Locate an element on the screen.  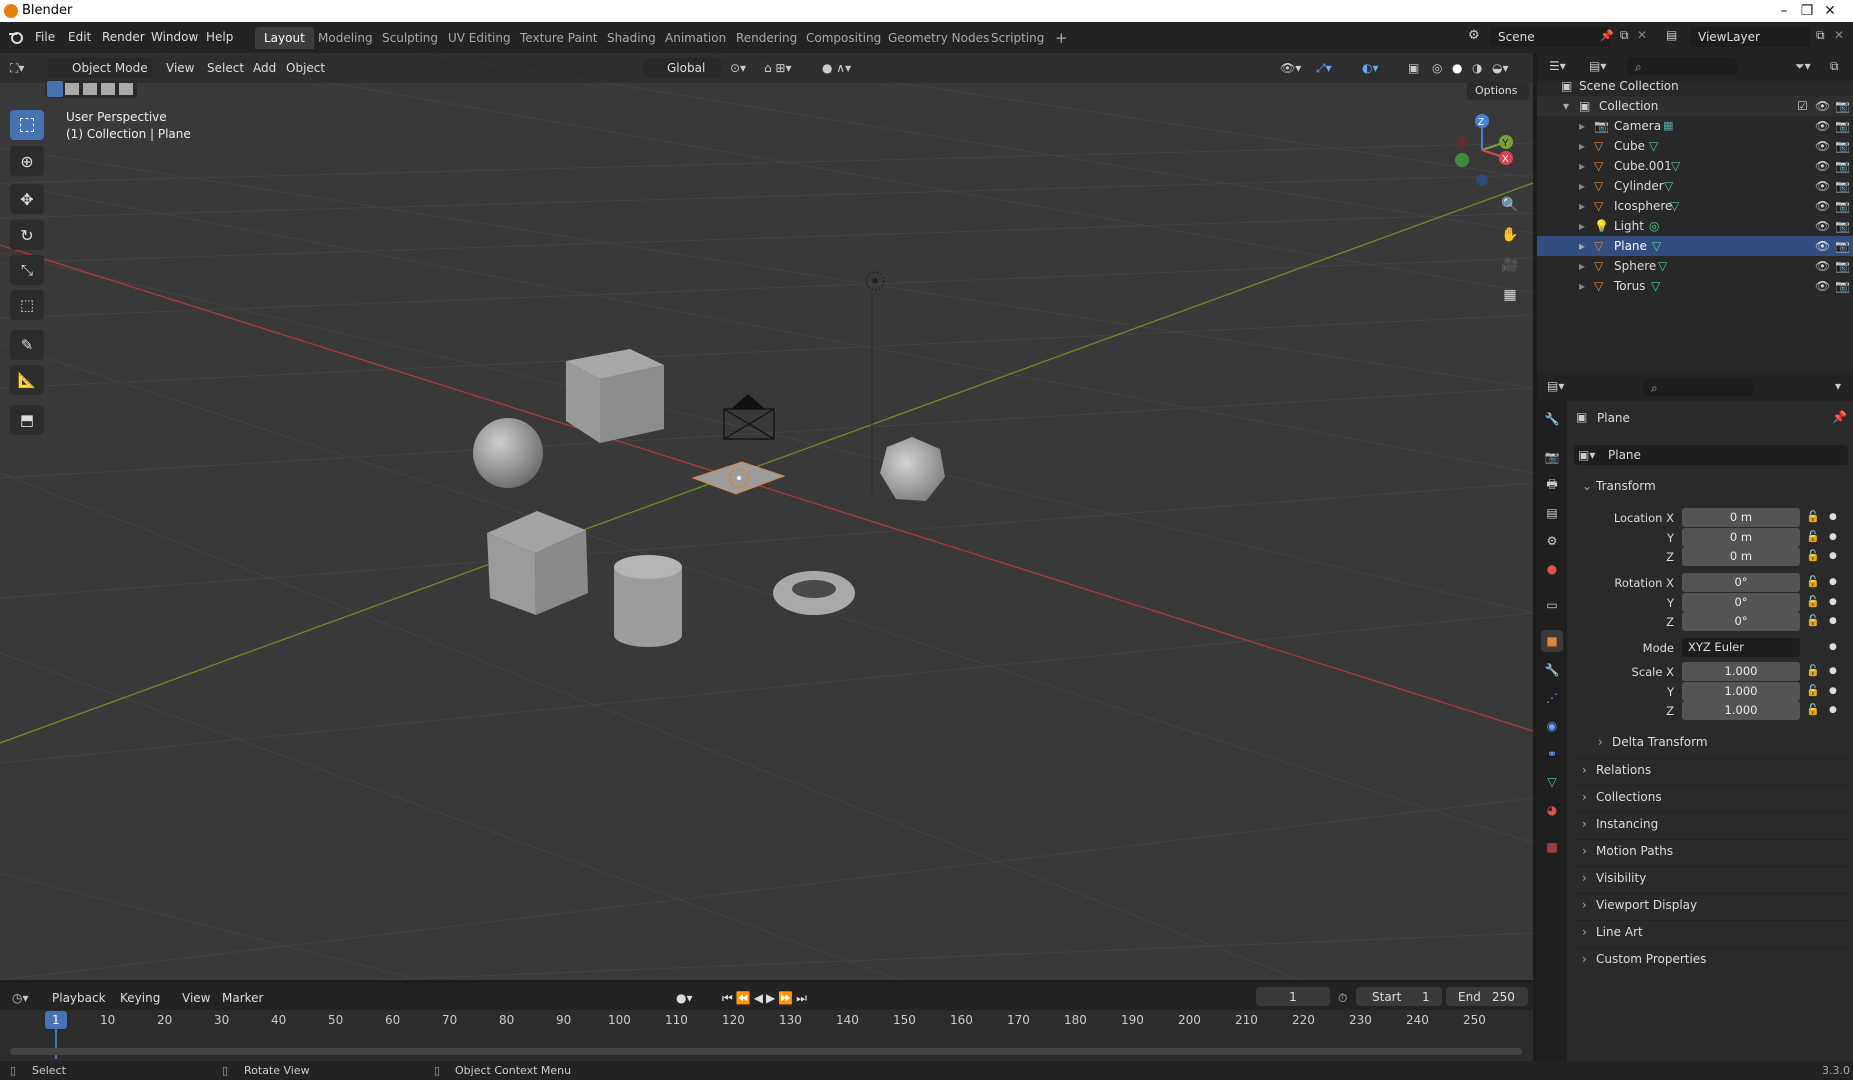
tab-rendering: Rendering is located at coordinates (766, 38).